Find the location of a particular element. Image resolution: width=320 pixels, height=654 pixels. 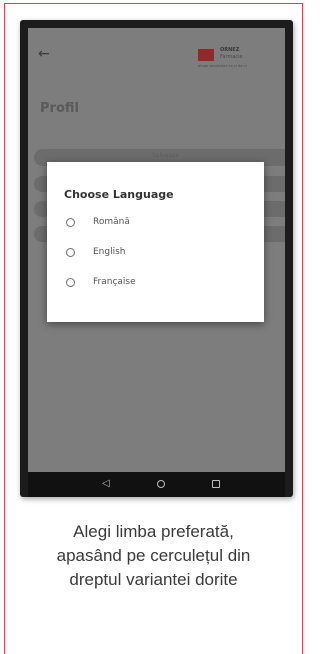

nav-recent-icon is located at coordinates (216, 484).